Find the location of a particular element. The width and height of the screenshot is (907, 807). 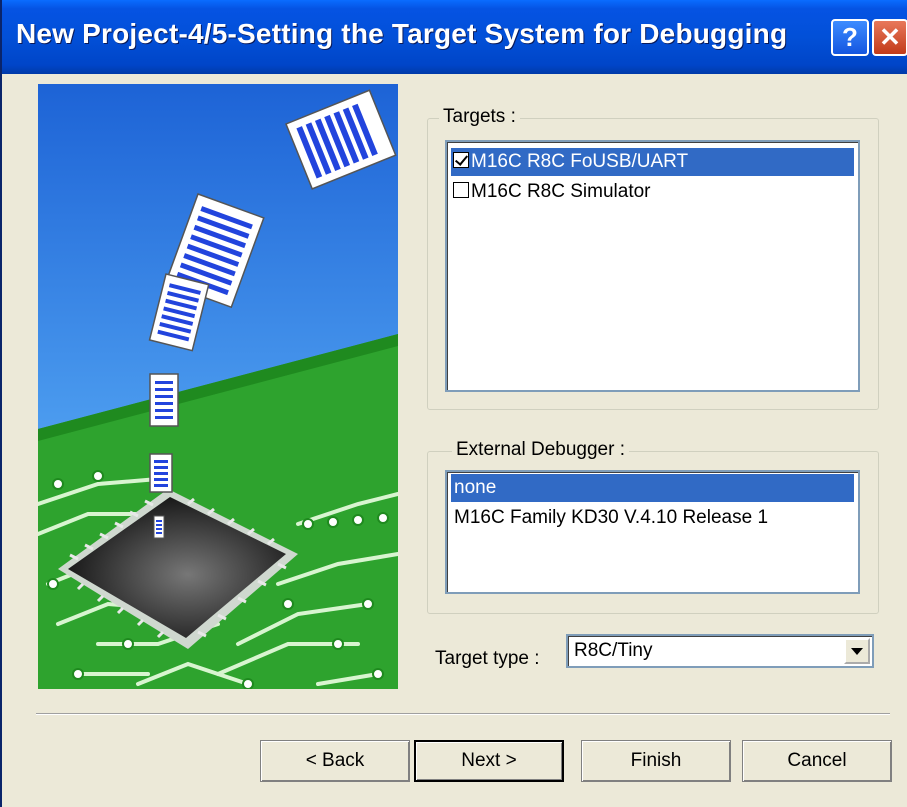

external-debugger-listbox: none M16C Family KD30 V.4.10 Release 1 is located at coordinates (652, 532).